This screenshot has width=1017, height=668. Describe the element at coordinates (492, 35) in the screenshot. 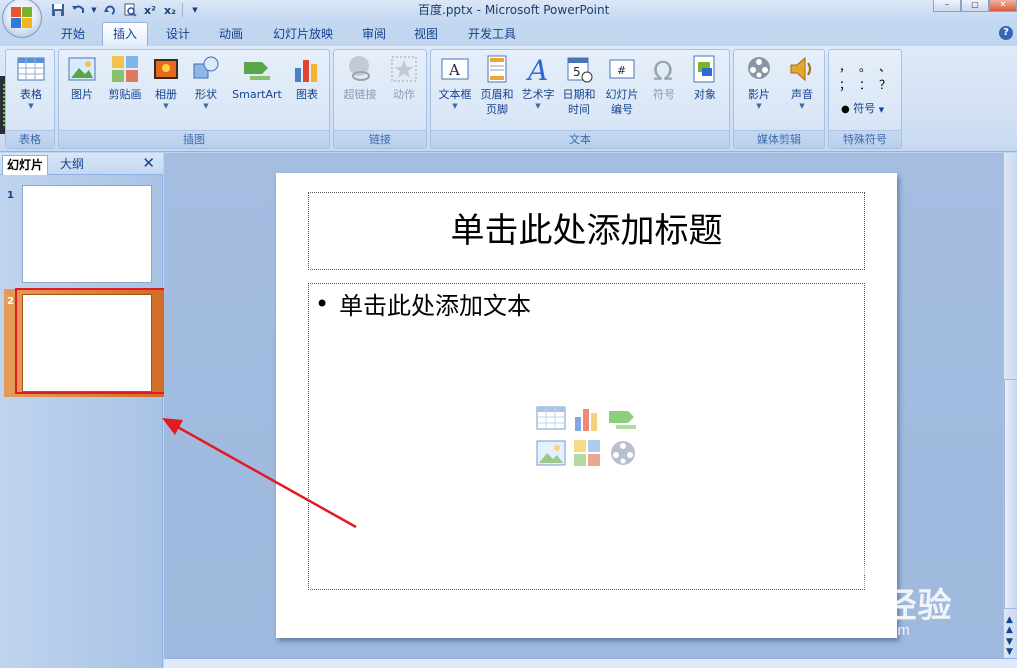

I see `tab-developer: 开发工具` at that location.